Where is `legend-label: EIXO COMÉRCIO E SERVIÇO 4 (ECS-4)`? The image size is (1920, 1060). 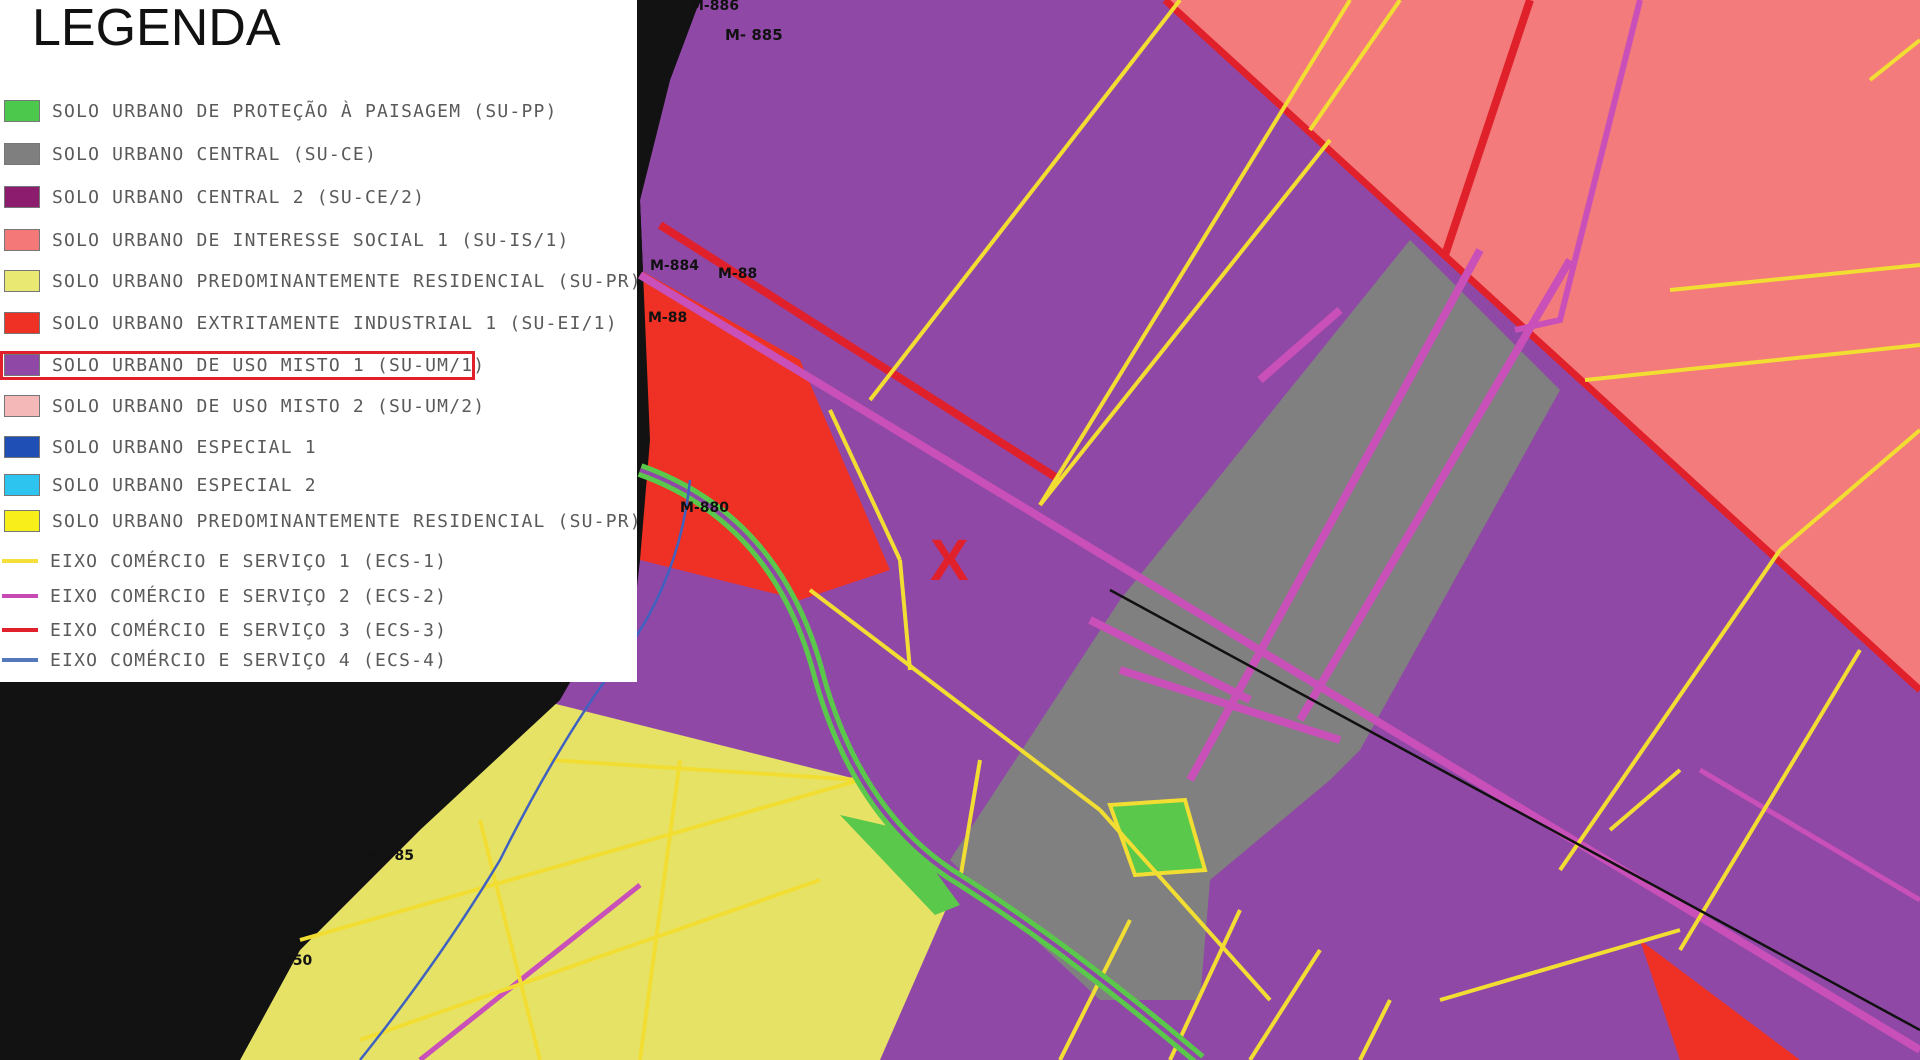
legend-label: EIXO COMÉRCIO E SERVIÇO 4 (ECS-4) is located at coordinates (249, 660).